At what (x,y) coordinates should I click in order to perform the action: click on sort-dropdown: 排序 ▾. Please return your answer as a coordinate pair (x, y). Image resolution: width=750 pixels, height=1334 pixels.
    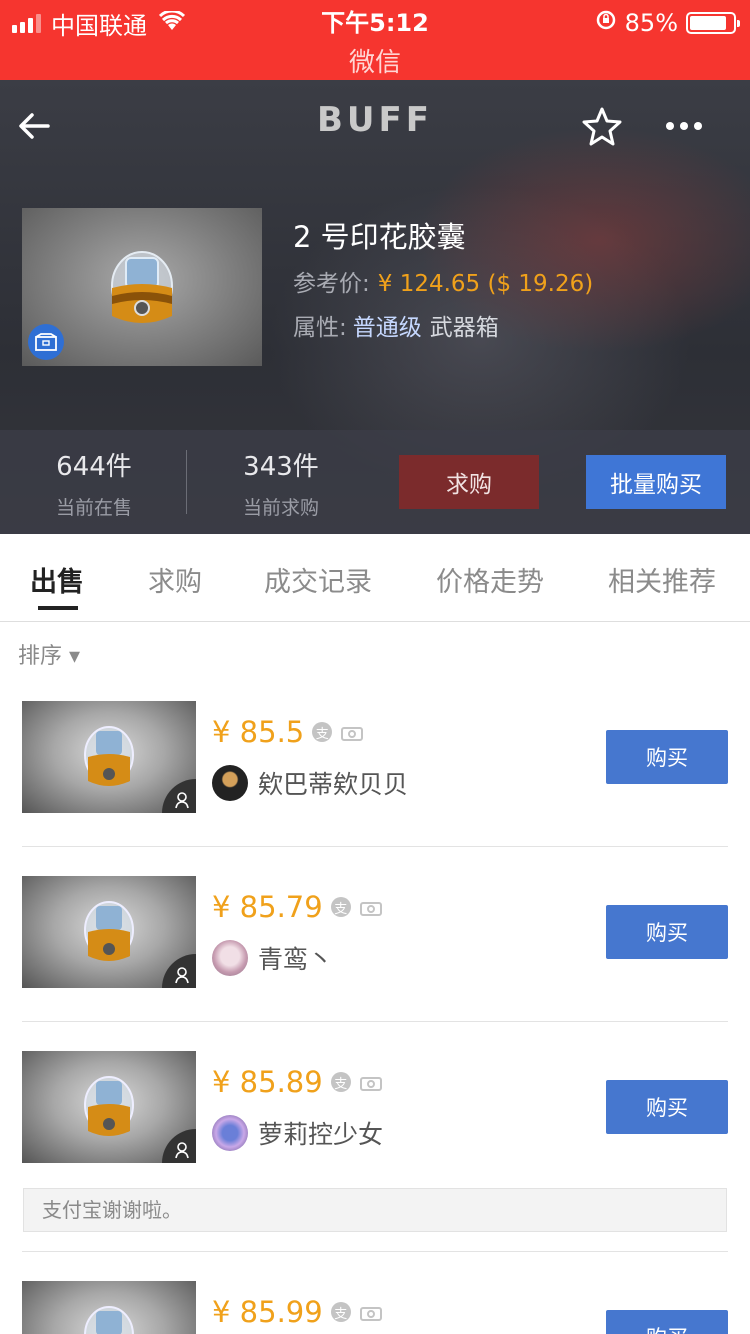
    Looking at the image, I should click on (49, 654).